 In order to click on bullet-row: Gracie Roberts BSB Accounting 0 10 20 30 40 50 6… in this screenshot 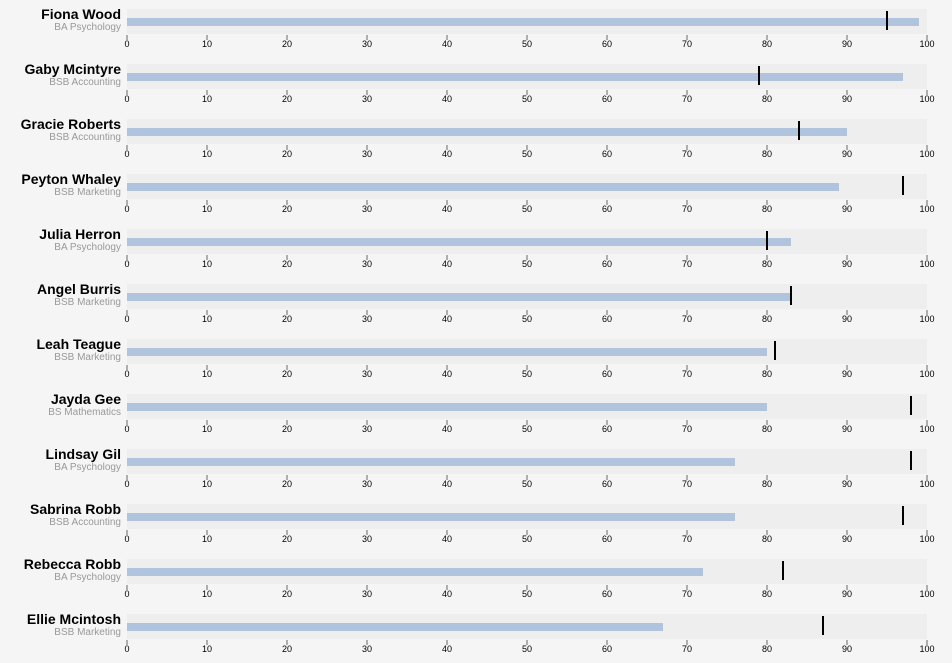, I will do `click(476, 140)`.